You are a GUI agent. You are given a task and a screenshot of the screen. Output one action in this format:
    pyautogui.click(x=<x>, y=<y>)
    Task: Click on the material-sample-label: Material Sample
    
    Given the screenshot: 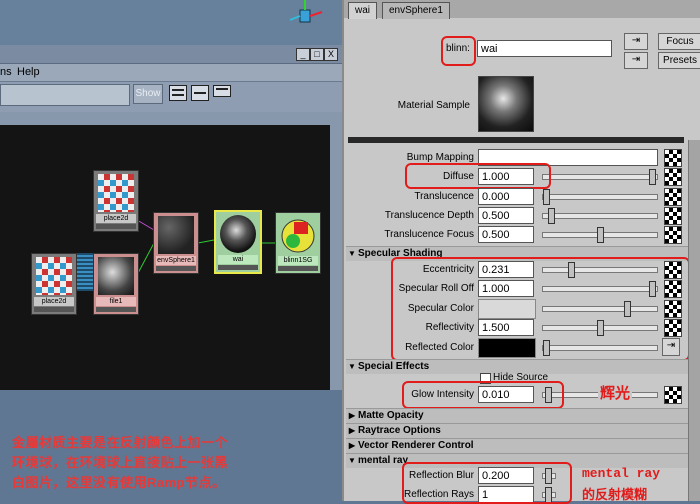 What is the action you would take?
    pyautogui.click(x=433, y=105)
    